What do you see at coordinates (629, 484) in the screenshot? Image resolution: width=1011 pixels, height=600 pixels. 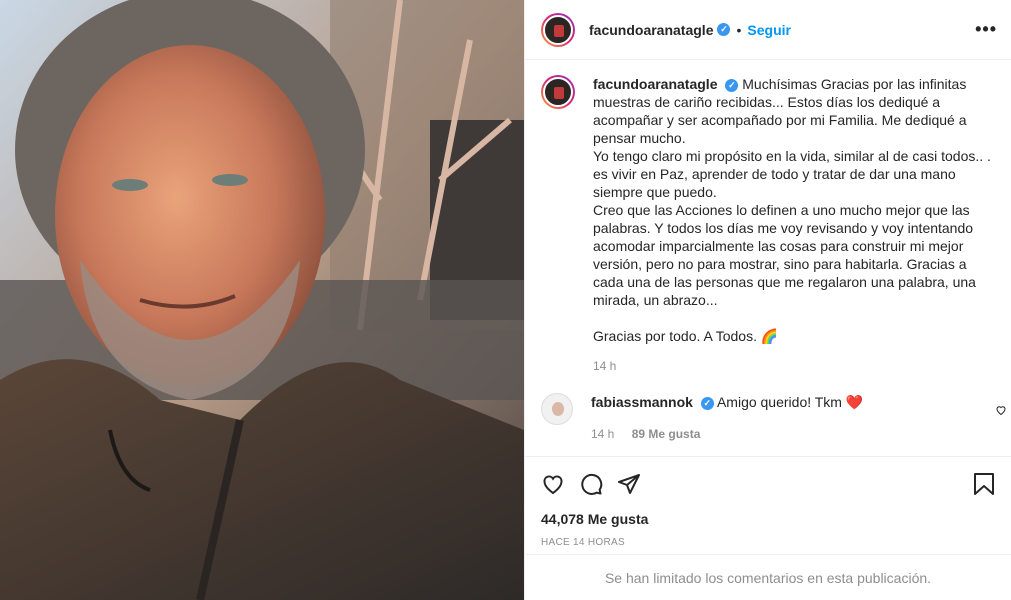 I see `share-icon` at bounding box center [629, 484].